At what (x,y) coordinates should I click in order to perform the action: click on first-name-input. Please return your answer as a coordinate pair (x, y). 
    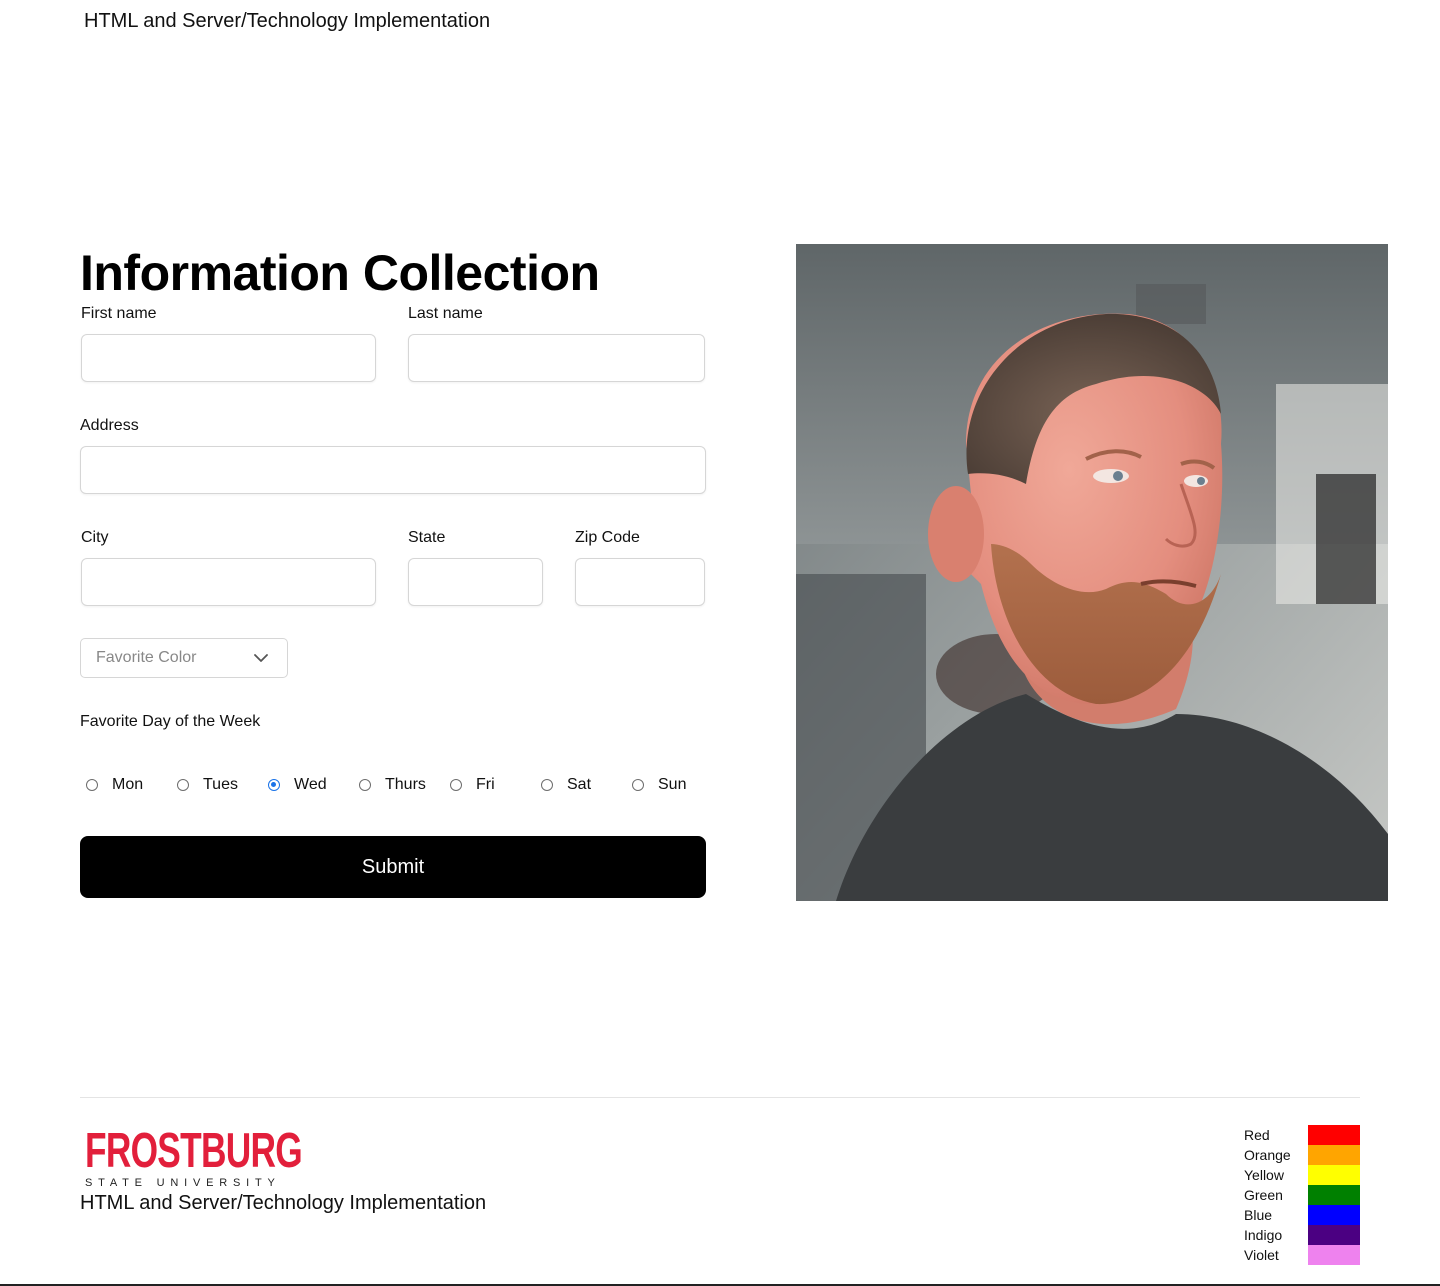
    Looking at the image, I should click on (228, 358).